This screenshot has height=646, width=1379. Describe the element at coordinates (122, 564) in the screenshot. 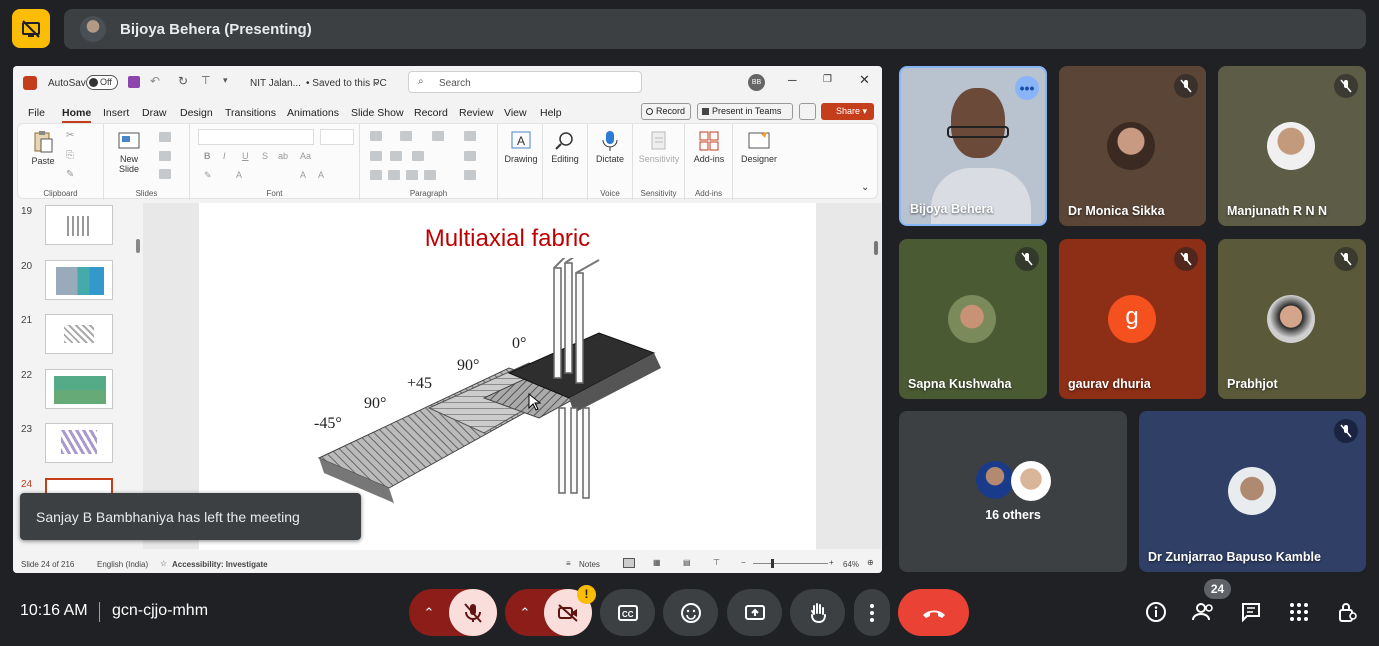

I see `language-status: English (India)` at that location.